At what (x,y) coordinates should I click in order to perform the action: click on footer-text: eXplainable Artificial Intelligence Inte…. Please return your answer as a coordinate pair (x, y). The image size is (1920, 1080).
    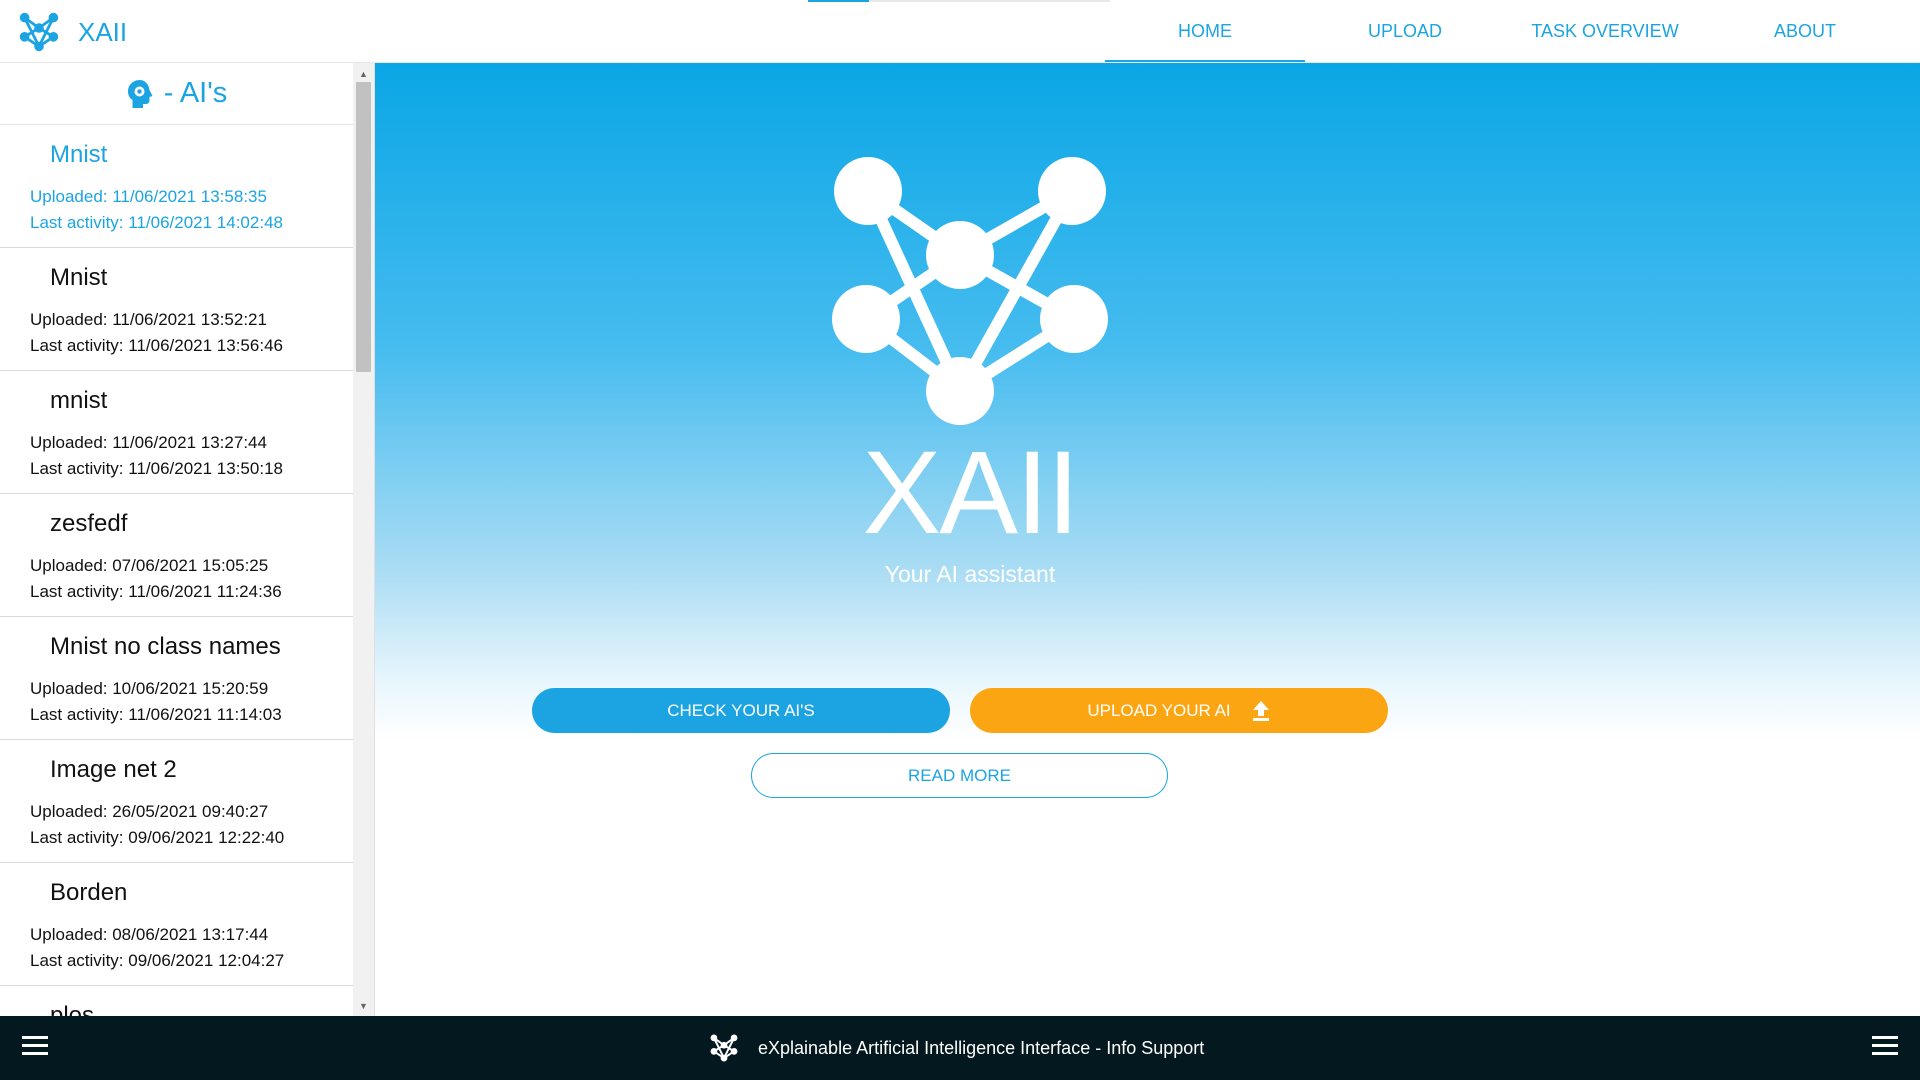
    Looking at the image, I should click on (981, 1047).